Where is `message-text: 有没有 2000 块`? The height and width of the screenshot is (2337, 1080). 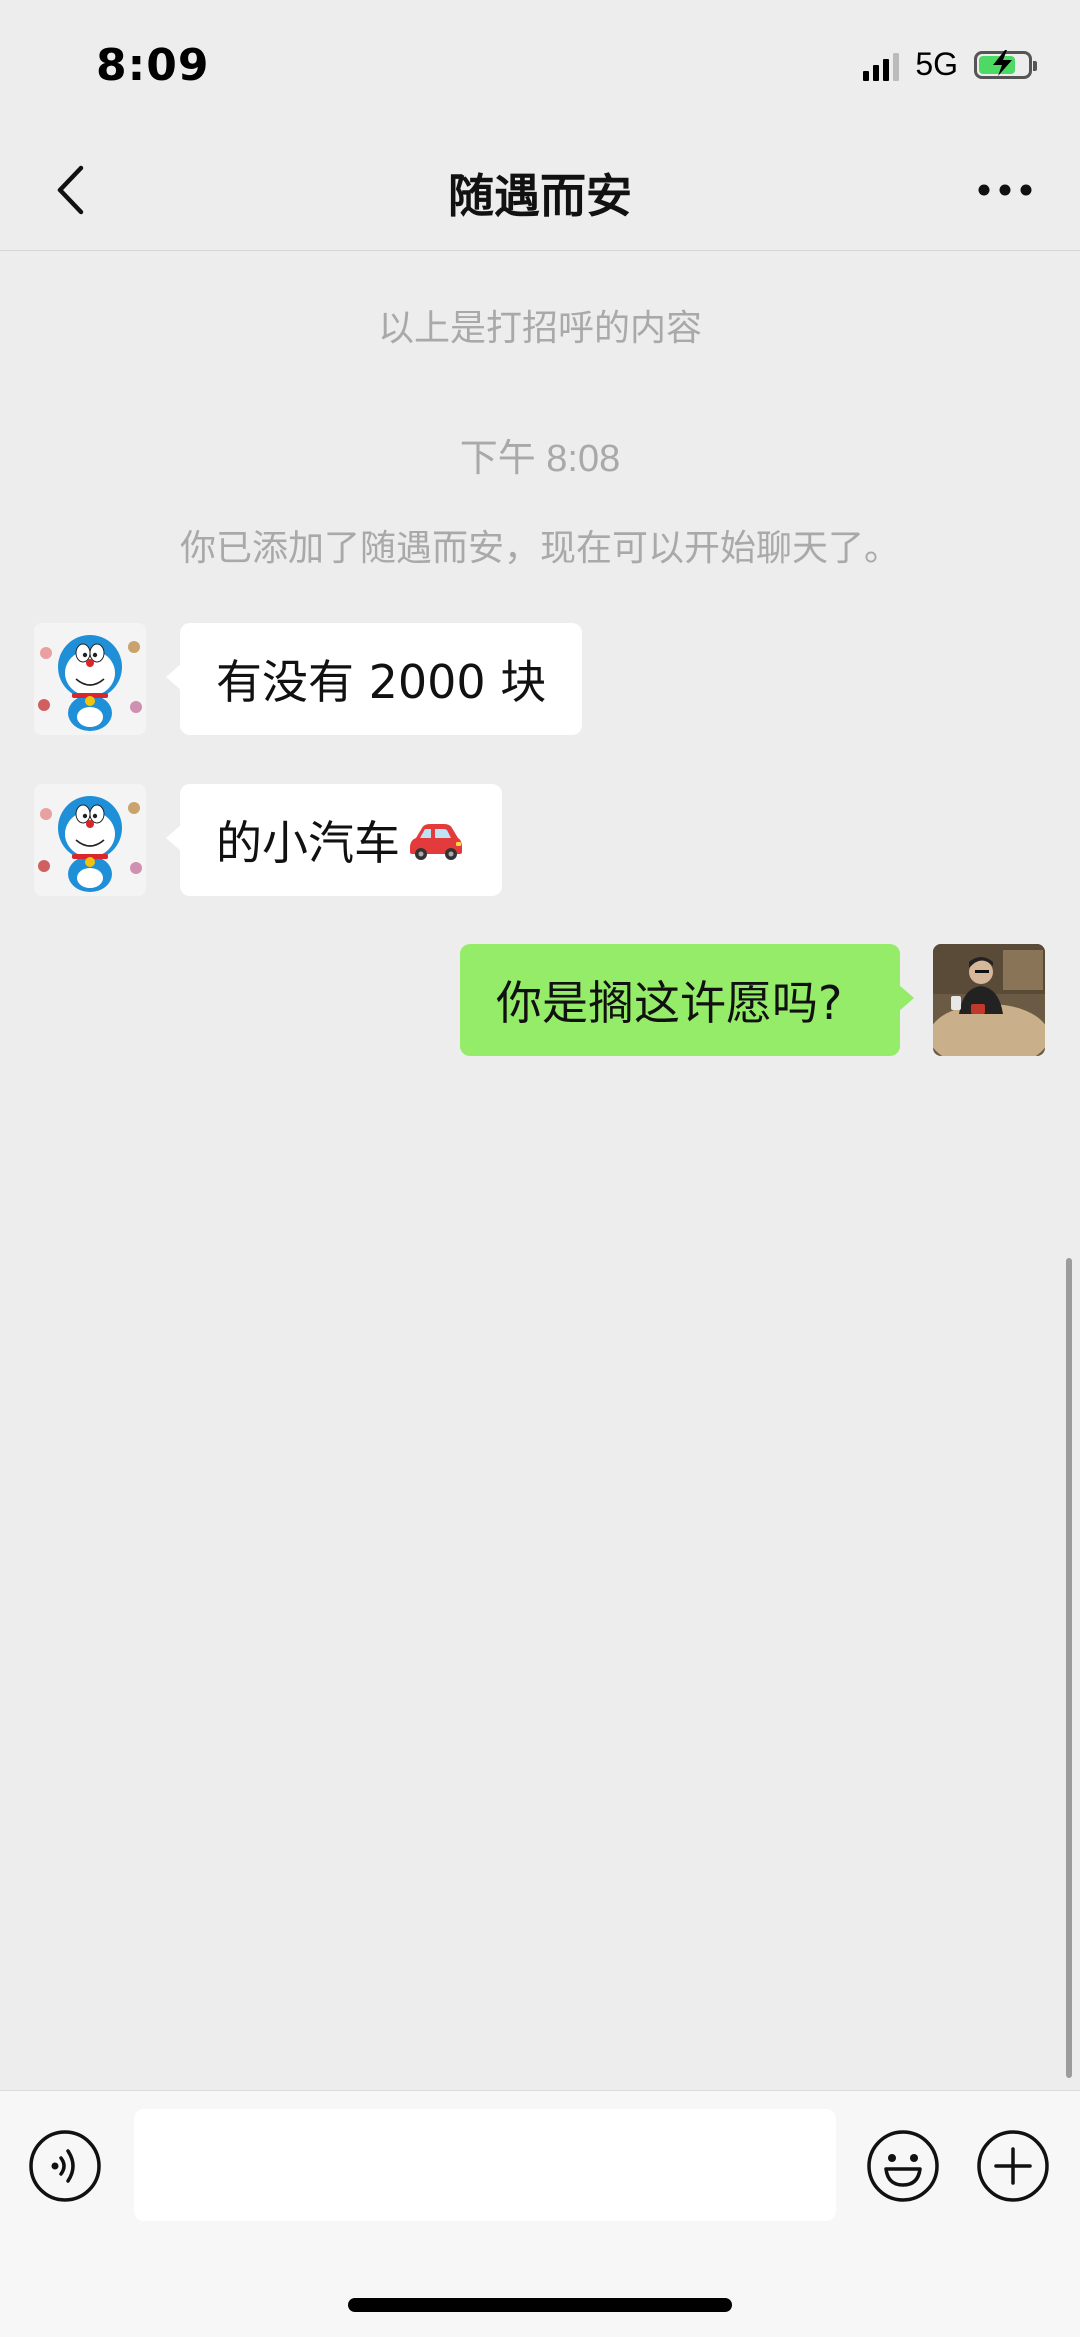
message-text: 有没有 2000 块 is located at coordinates (381, 682).